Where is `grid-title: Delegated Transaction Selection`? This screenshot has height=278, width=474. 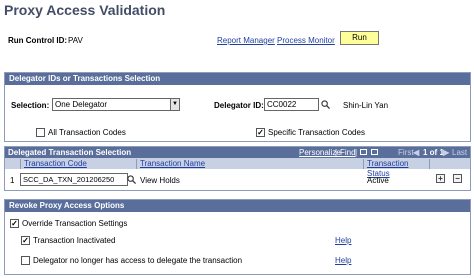 grid-title: Delegated Transaction Selection is located at coordinates (70, 152).